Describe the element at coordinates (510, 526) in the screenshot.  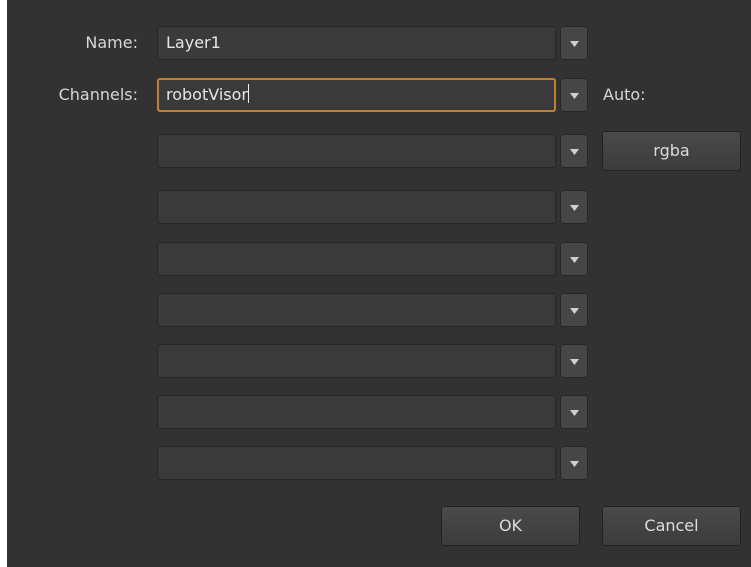
I see `ok-button: OK` at that location.